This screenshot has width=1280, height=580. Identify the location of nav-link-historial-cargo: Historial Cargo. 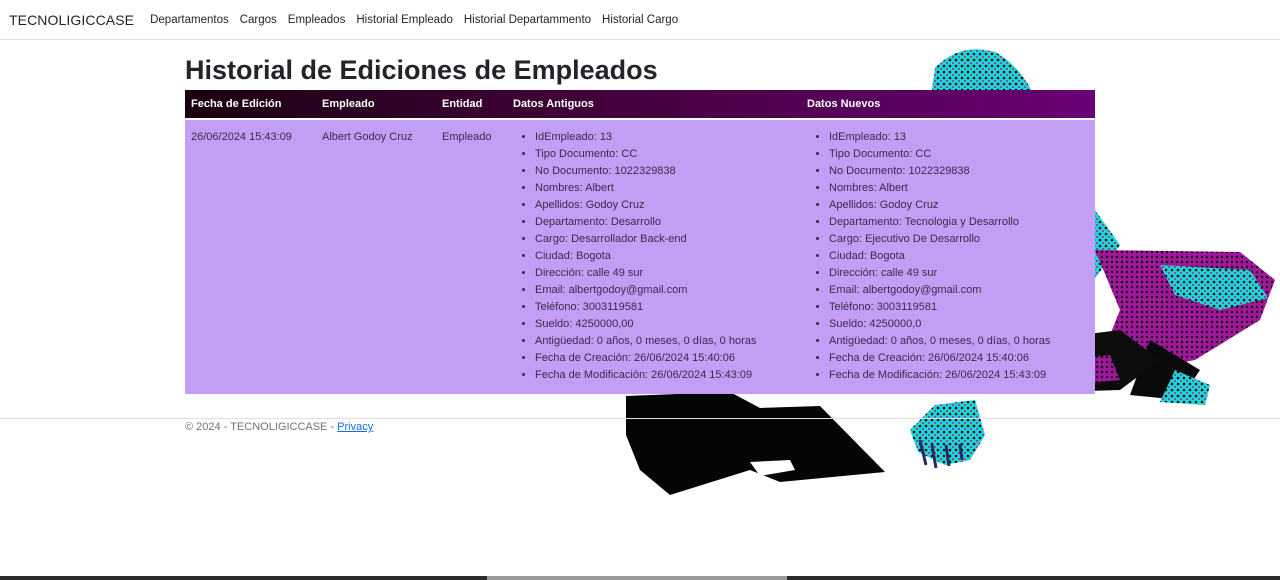
(640, 20).